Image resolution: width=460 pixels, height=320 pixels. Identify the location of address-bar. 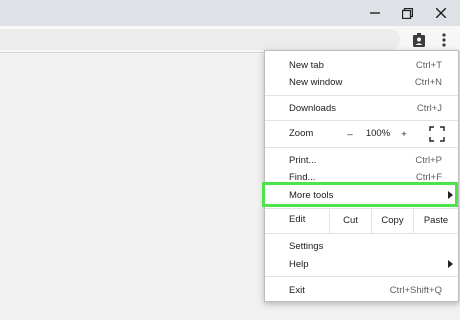
(200, 39).